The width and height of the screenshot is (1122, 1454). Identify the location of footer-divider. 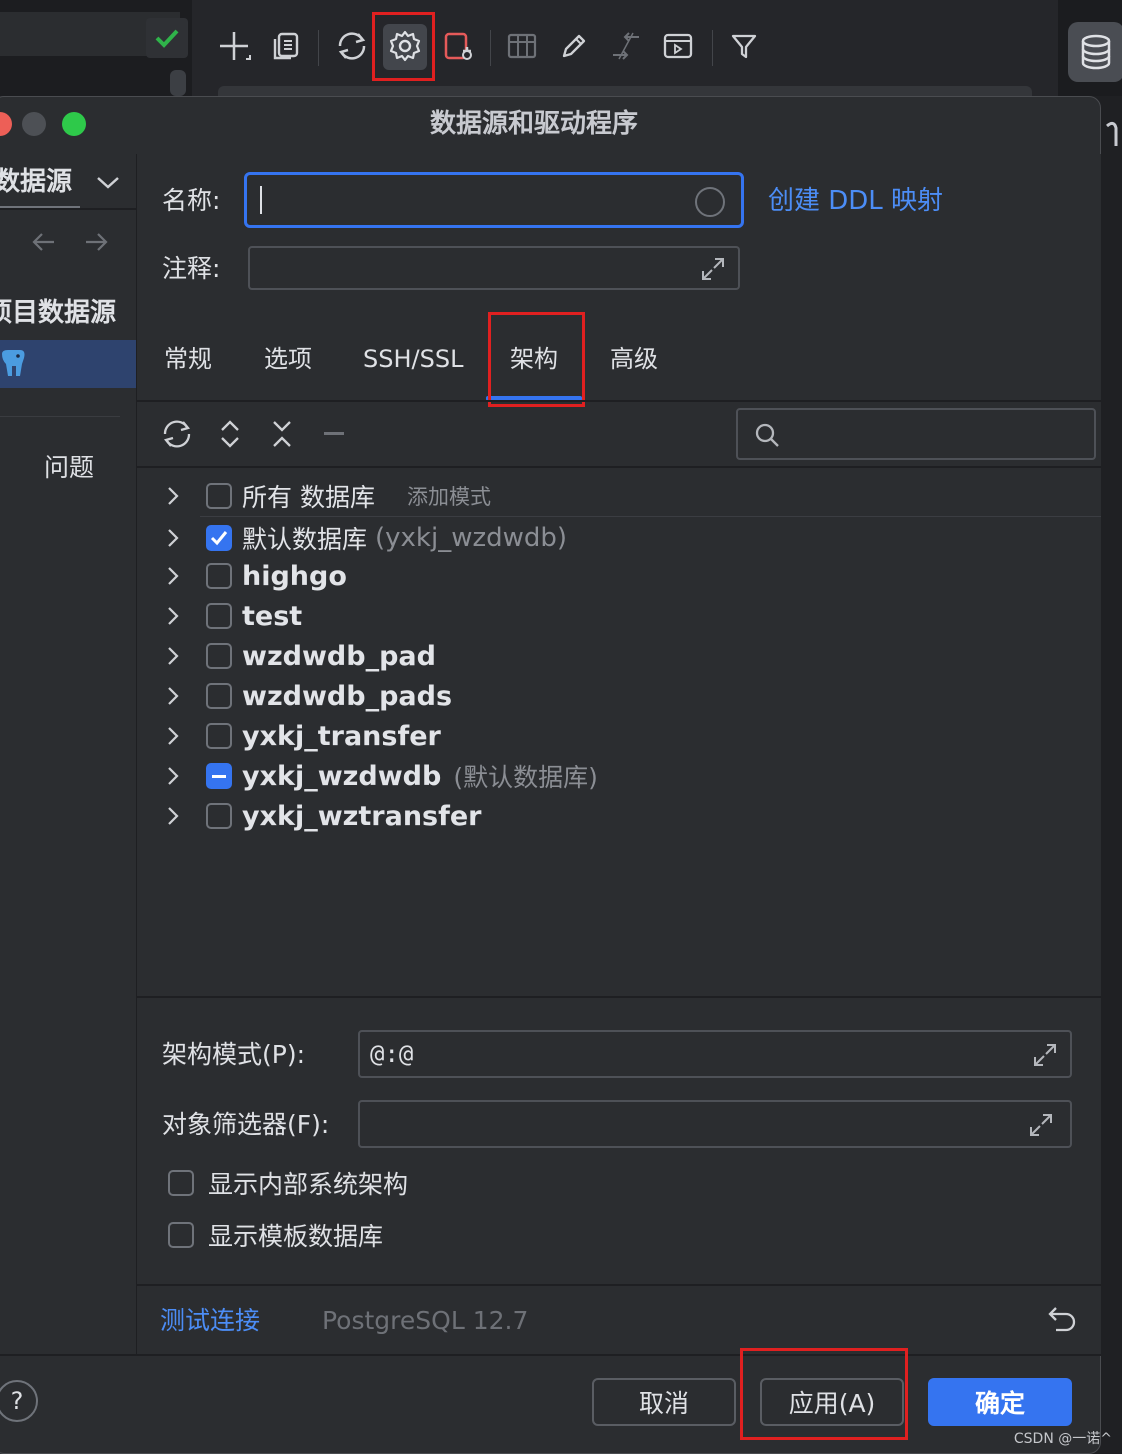
(619, 1285).